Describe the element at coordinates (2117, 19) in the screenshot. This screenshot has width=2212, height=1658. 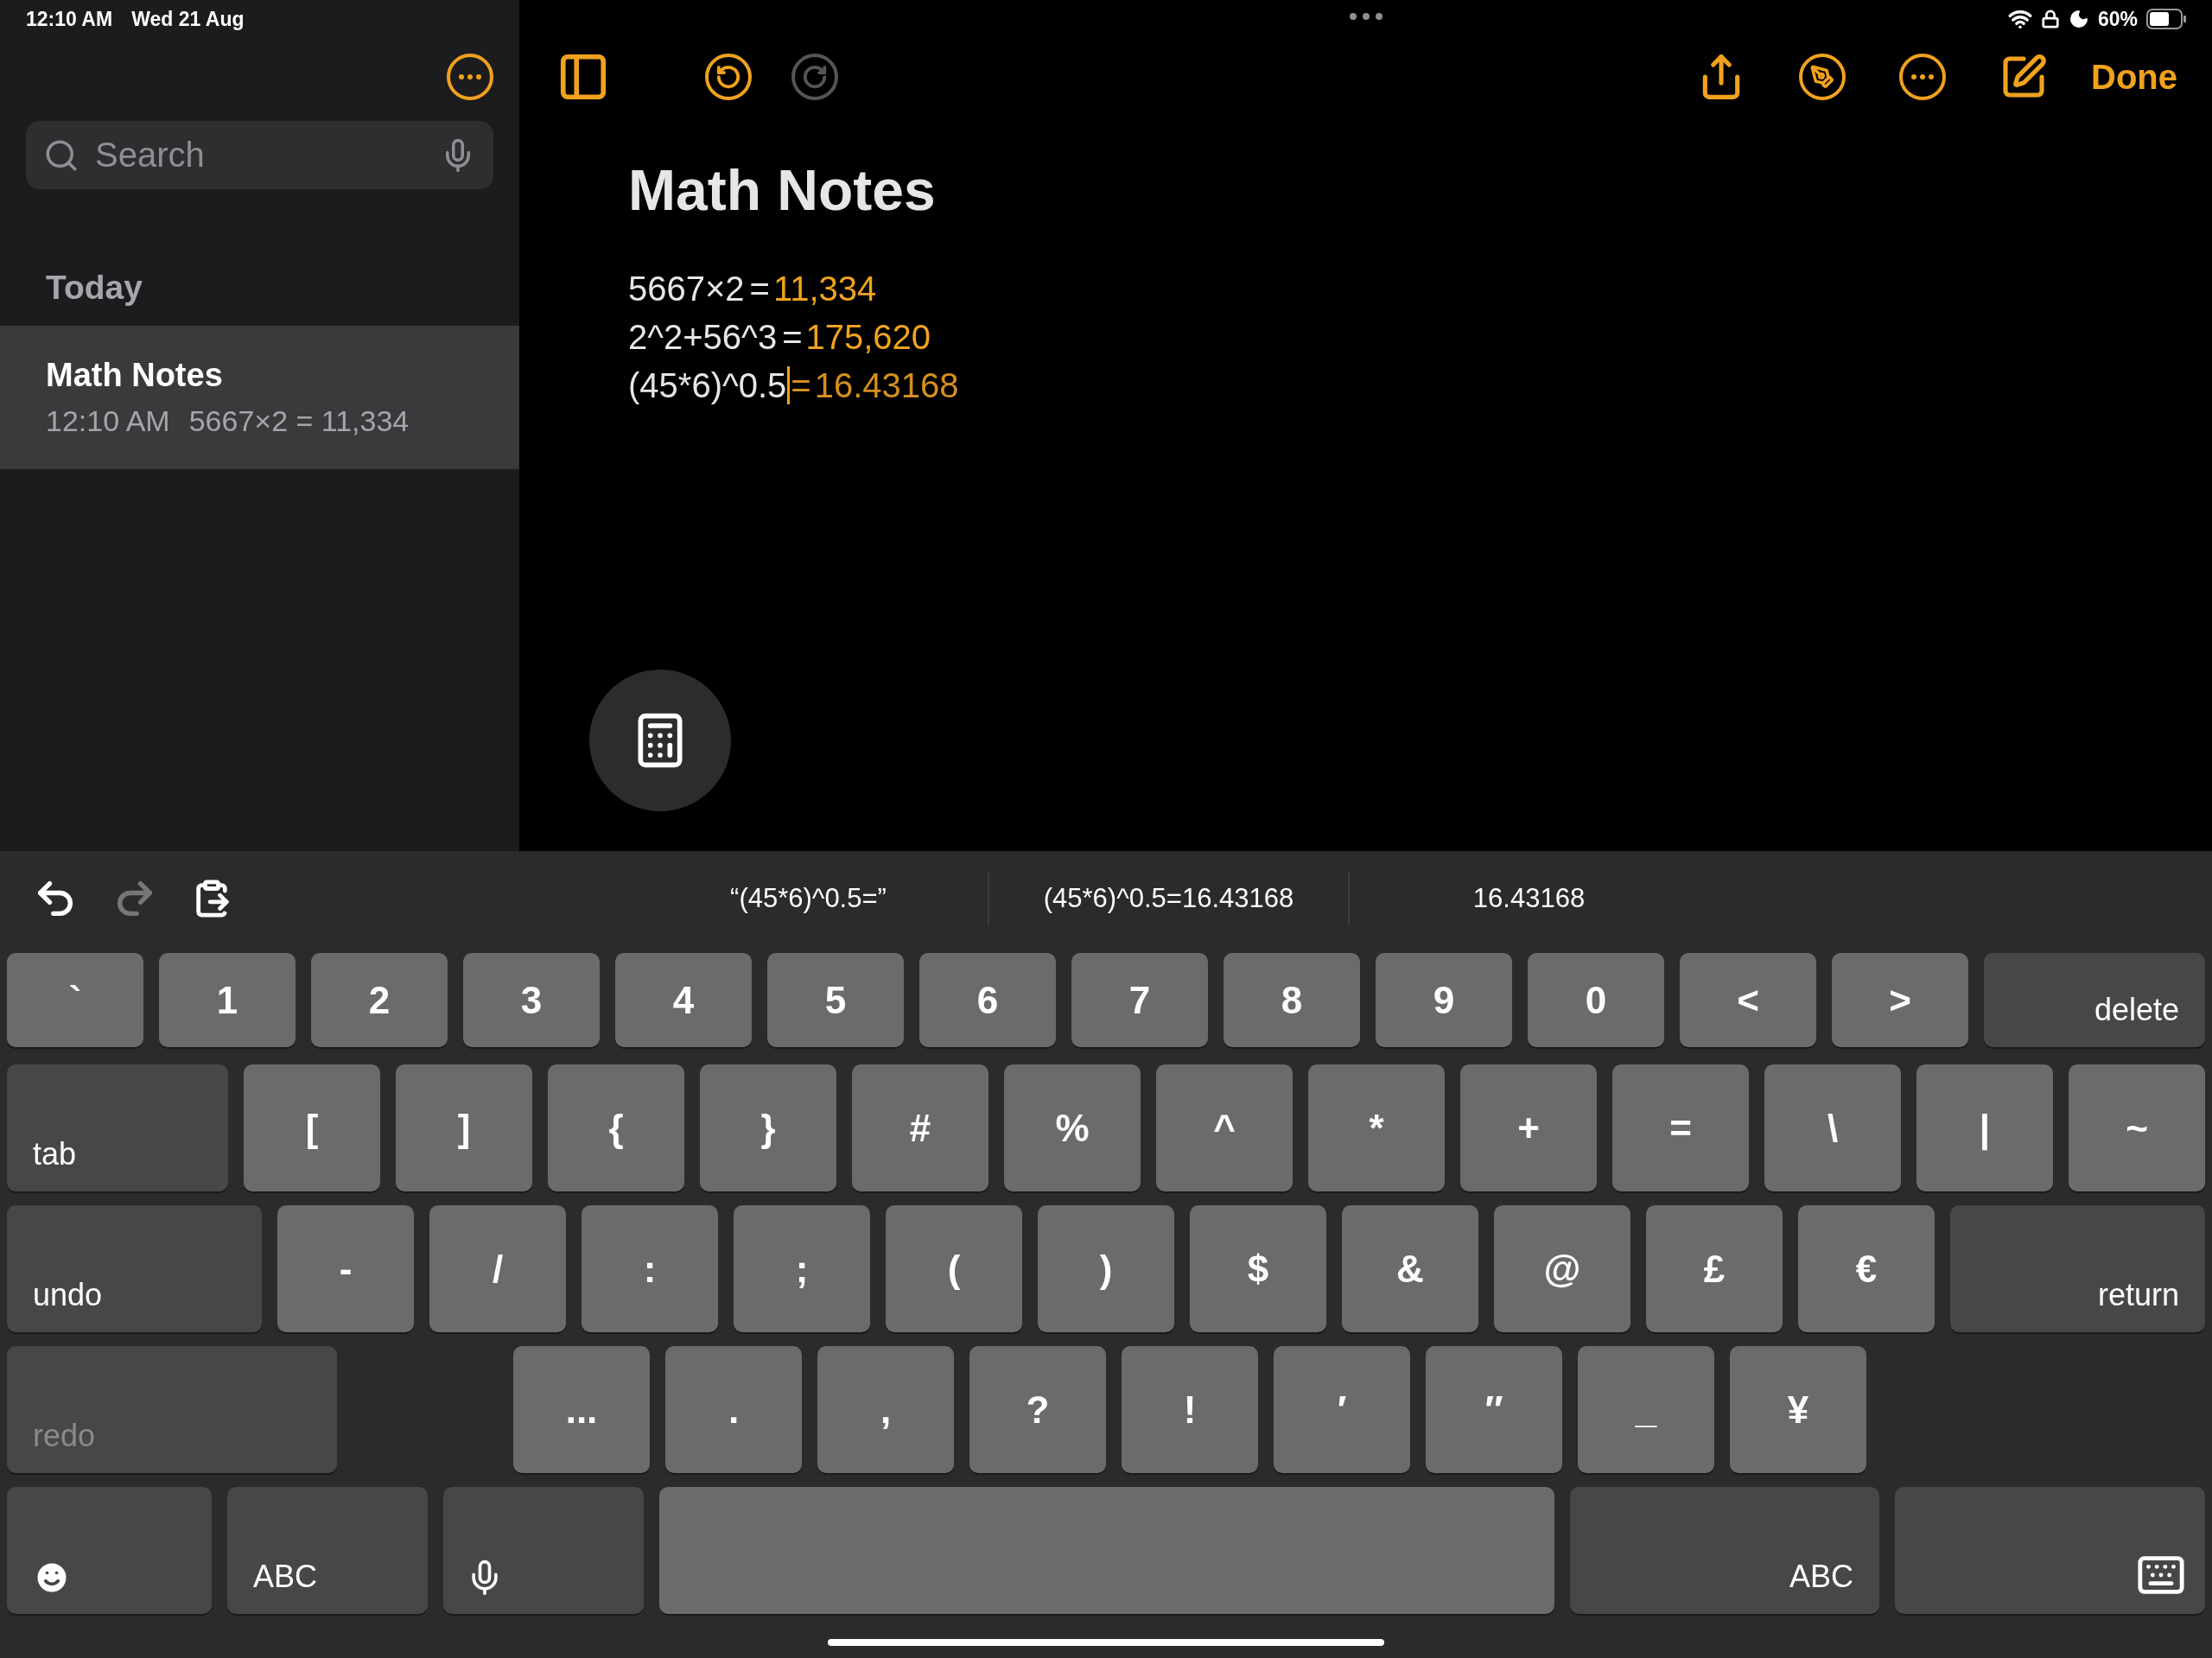
I see `battery-percent: 60%` at that location.